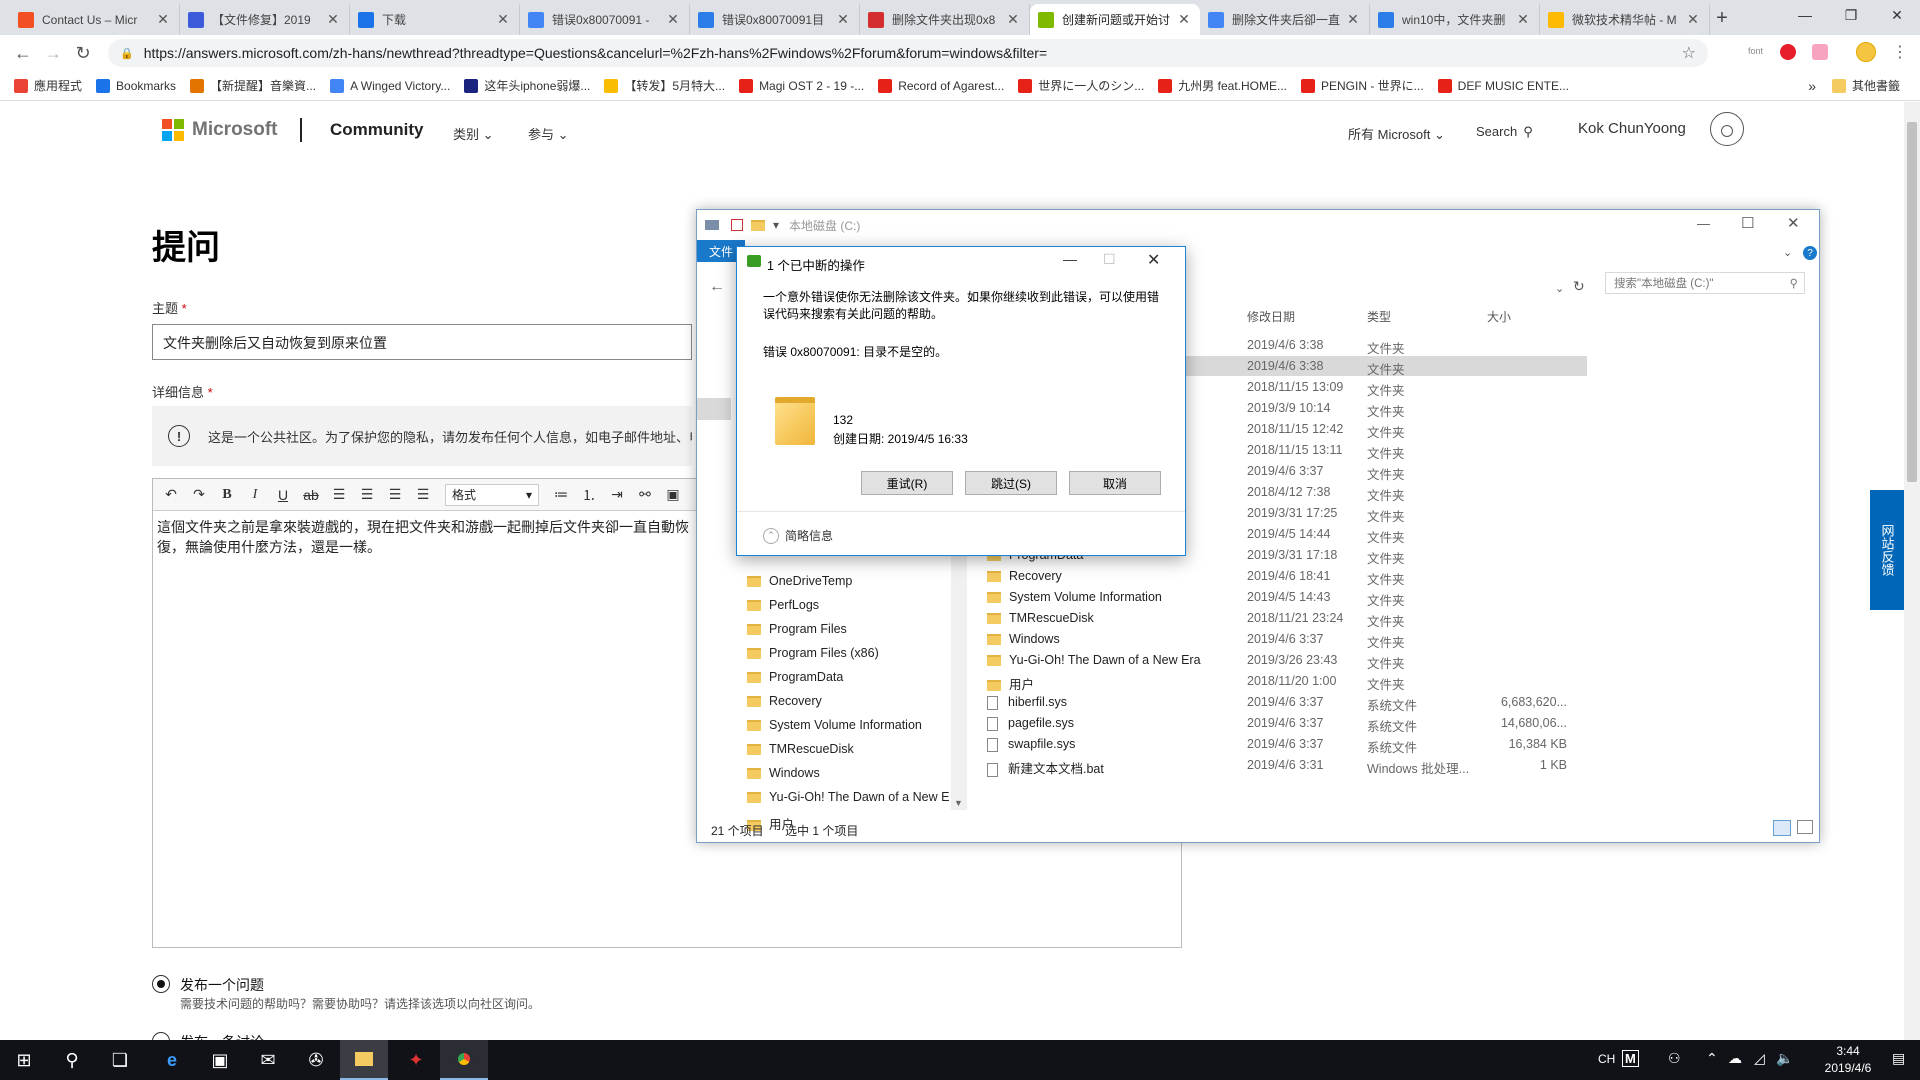  I want to click on mail-icon: ✉, so click(268, 1060).